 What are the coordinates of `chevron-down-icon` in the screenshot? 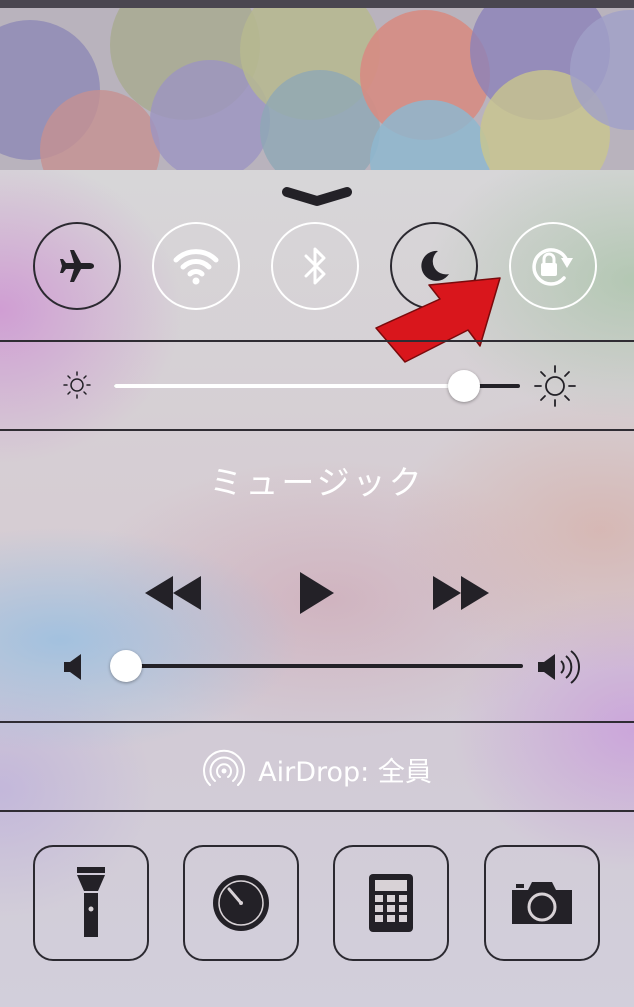 It's located at (317, 197).